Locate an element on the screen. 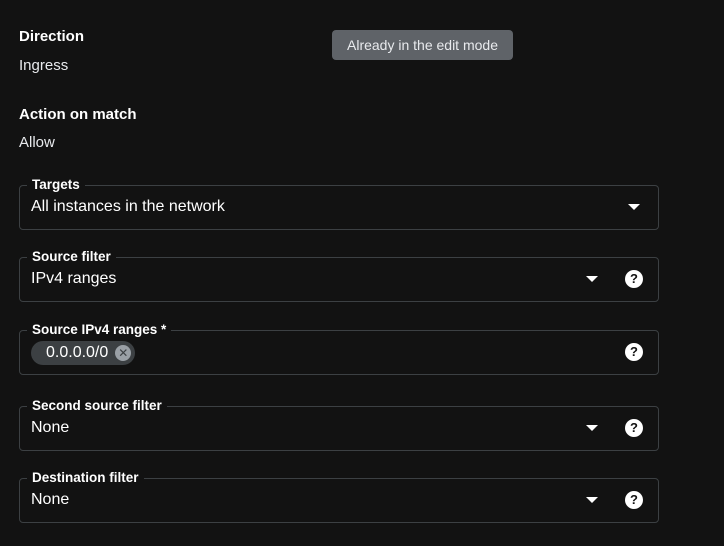 This screenshot has width=724, height=546. action-label: Action on match is located at coordinates (78, 114).